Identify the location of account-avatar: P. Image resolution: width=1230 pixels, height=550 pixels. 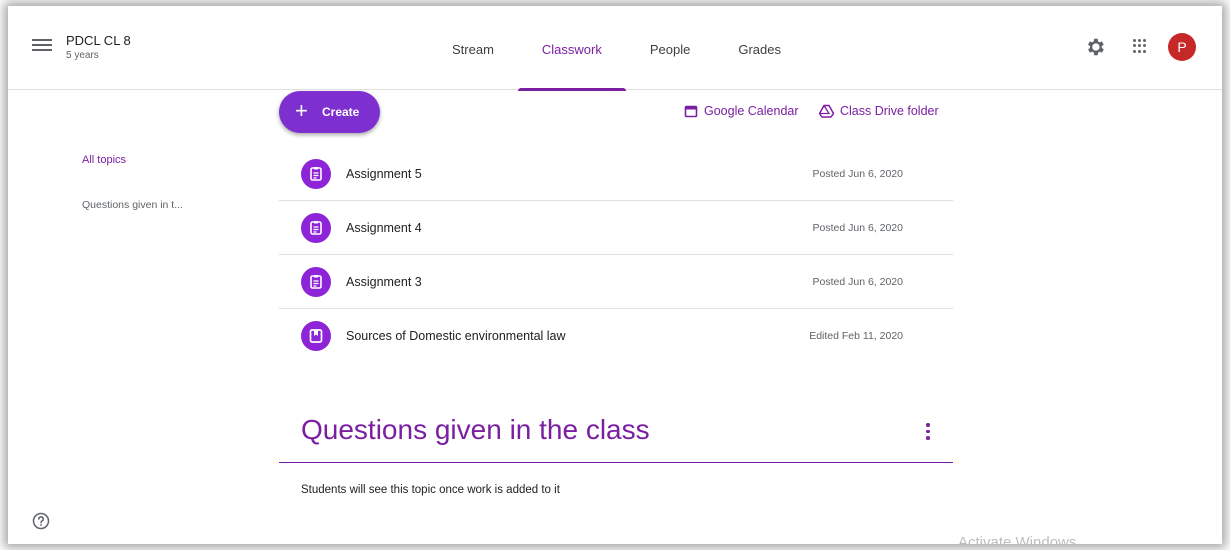
(1182, 47).